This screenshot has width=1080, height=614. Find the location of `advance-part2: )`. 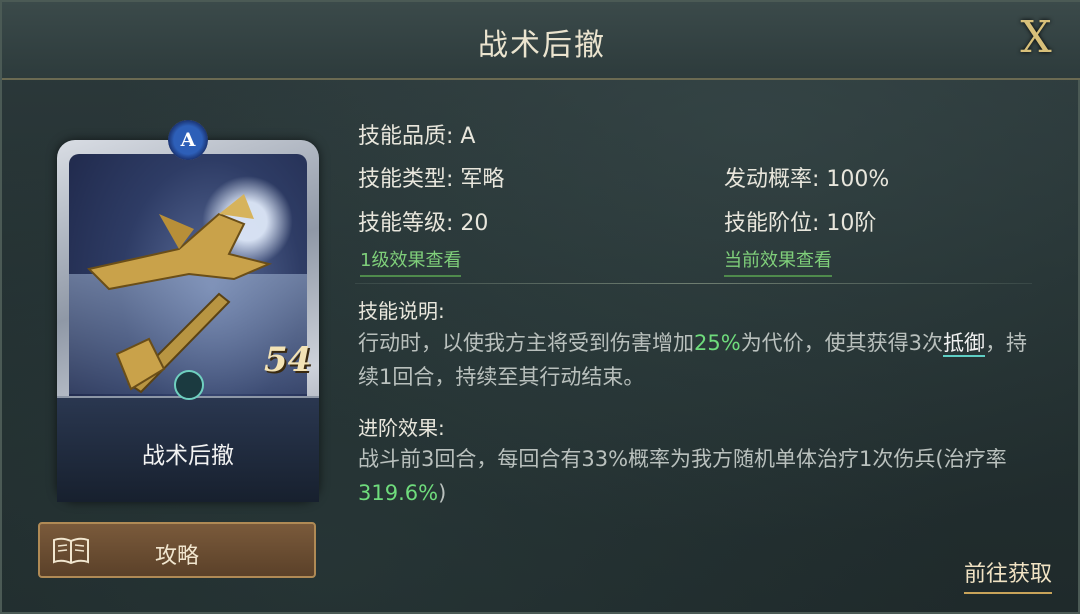

advance-part2: ) is located at coordinates (442, 493).